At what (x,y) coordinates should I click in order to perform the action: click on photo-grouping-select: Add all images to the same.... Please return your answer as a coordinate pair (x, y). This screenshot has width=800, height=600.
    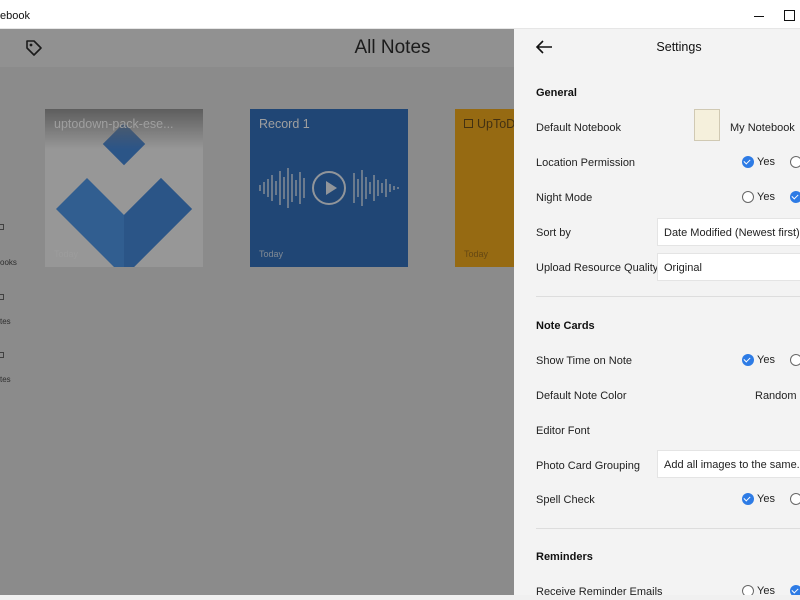
    Looking at the image, I should click on (728, 464).